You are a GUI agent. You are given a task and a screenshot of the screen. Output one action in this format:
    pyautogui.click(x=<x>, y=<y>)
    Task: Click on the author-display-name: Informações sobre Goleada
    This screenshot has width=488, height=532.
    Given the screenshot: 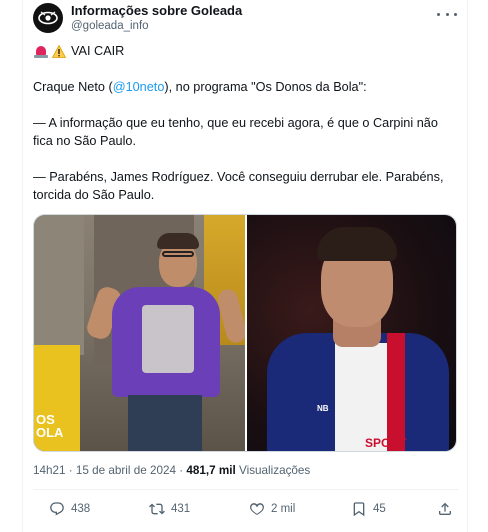 What is the action you would take?
    pyautogui.click(x=156, y=10)
    